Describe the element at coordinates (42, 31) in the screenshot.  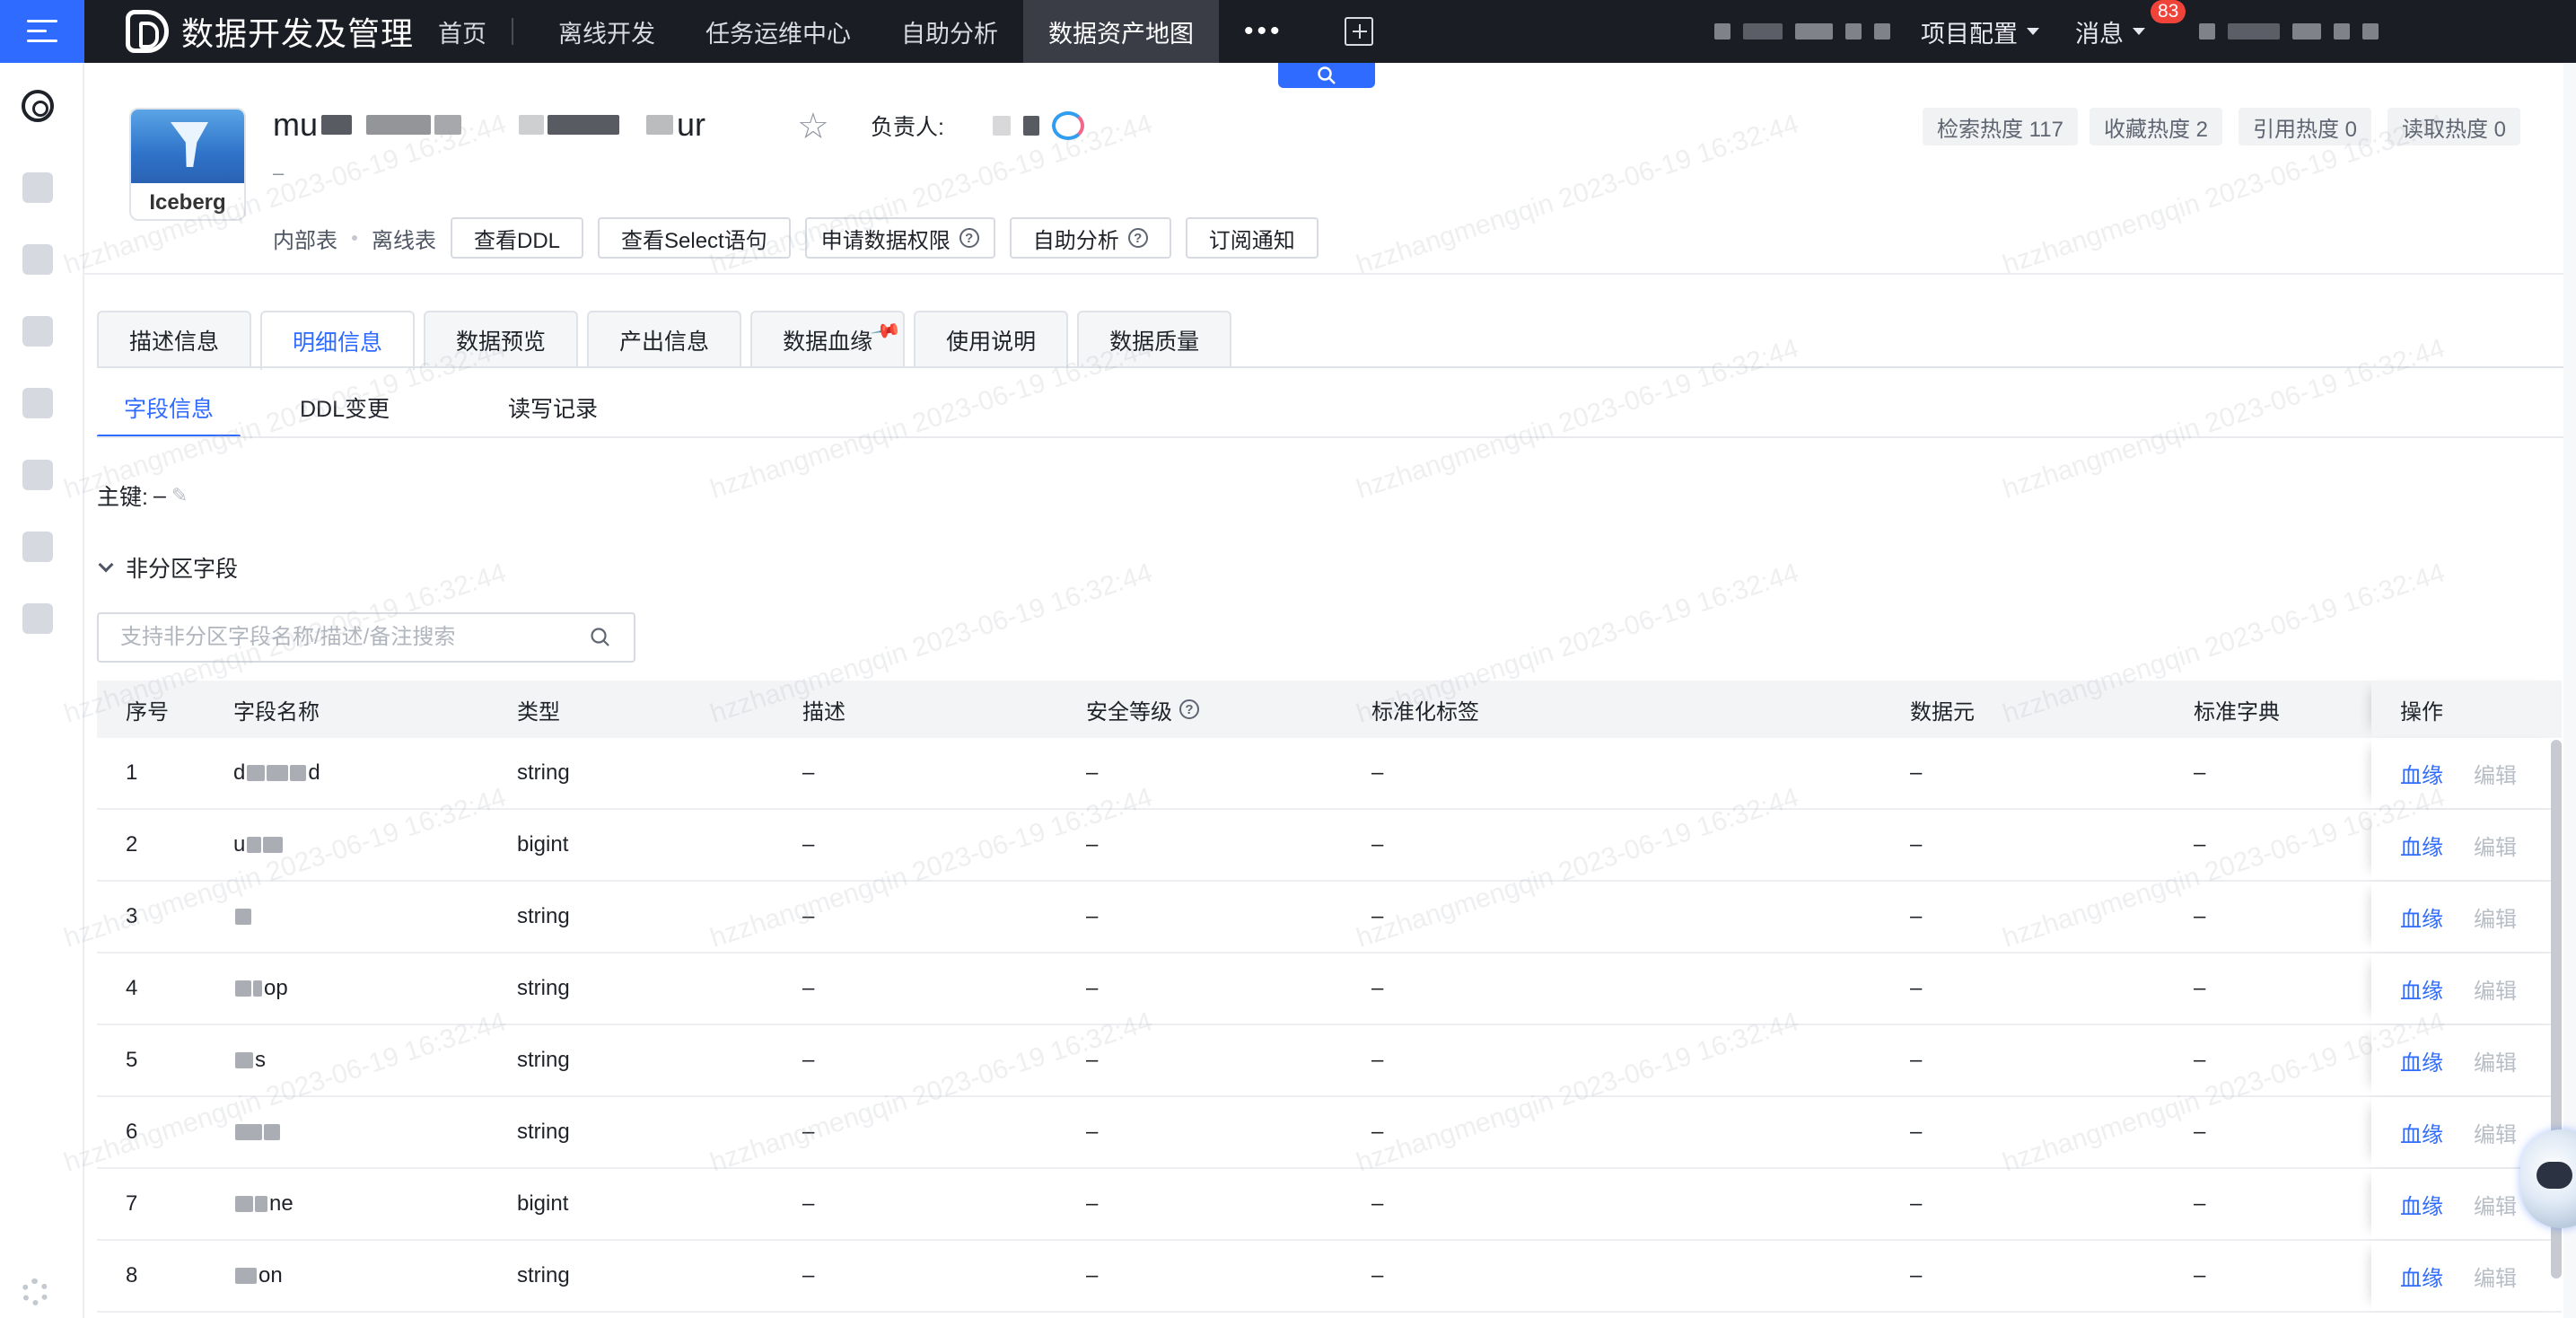
I see `menu-toggle-button` at that location.